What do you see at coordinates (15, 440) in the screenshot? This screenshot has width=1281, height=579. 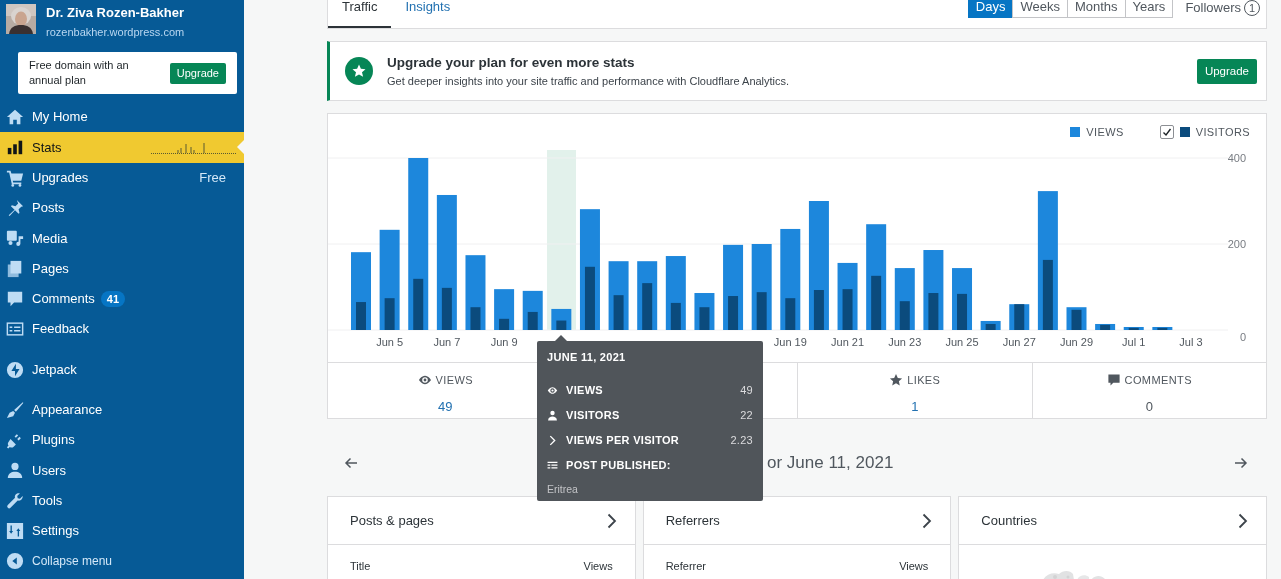 I see `plug-icon` at bounding box center [15, 440].